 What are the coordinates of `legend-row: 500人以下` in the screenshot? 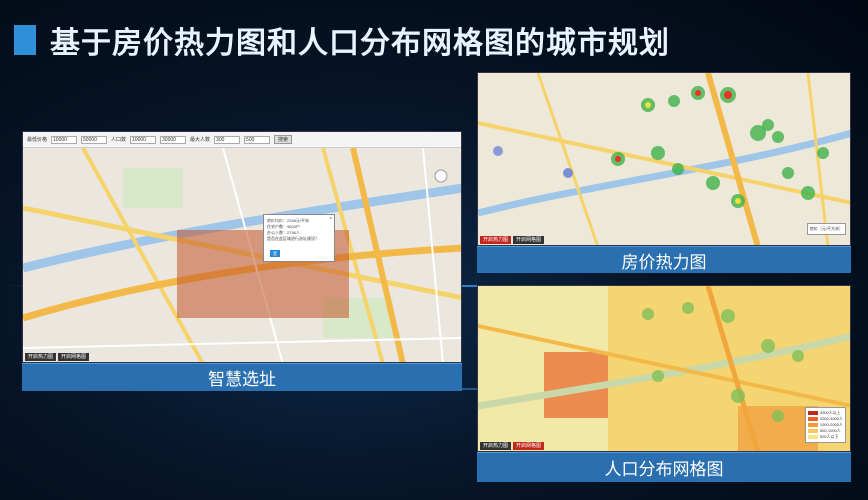 It's located at (825, 437).